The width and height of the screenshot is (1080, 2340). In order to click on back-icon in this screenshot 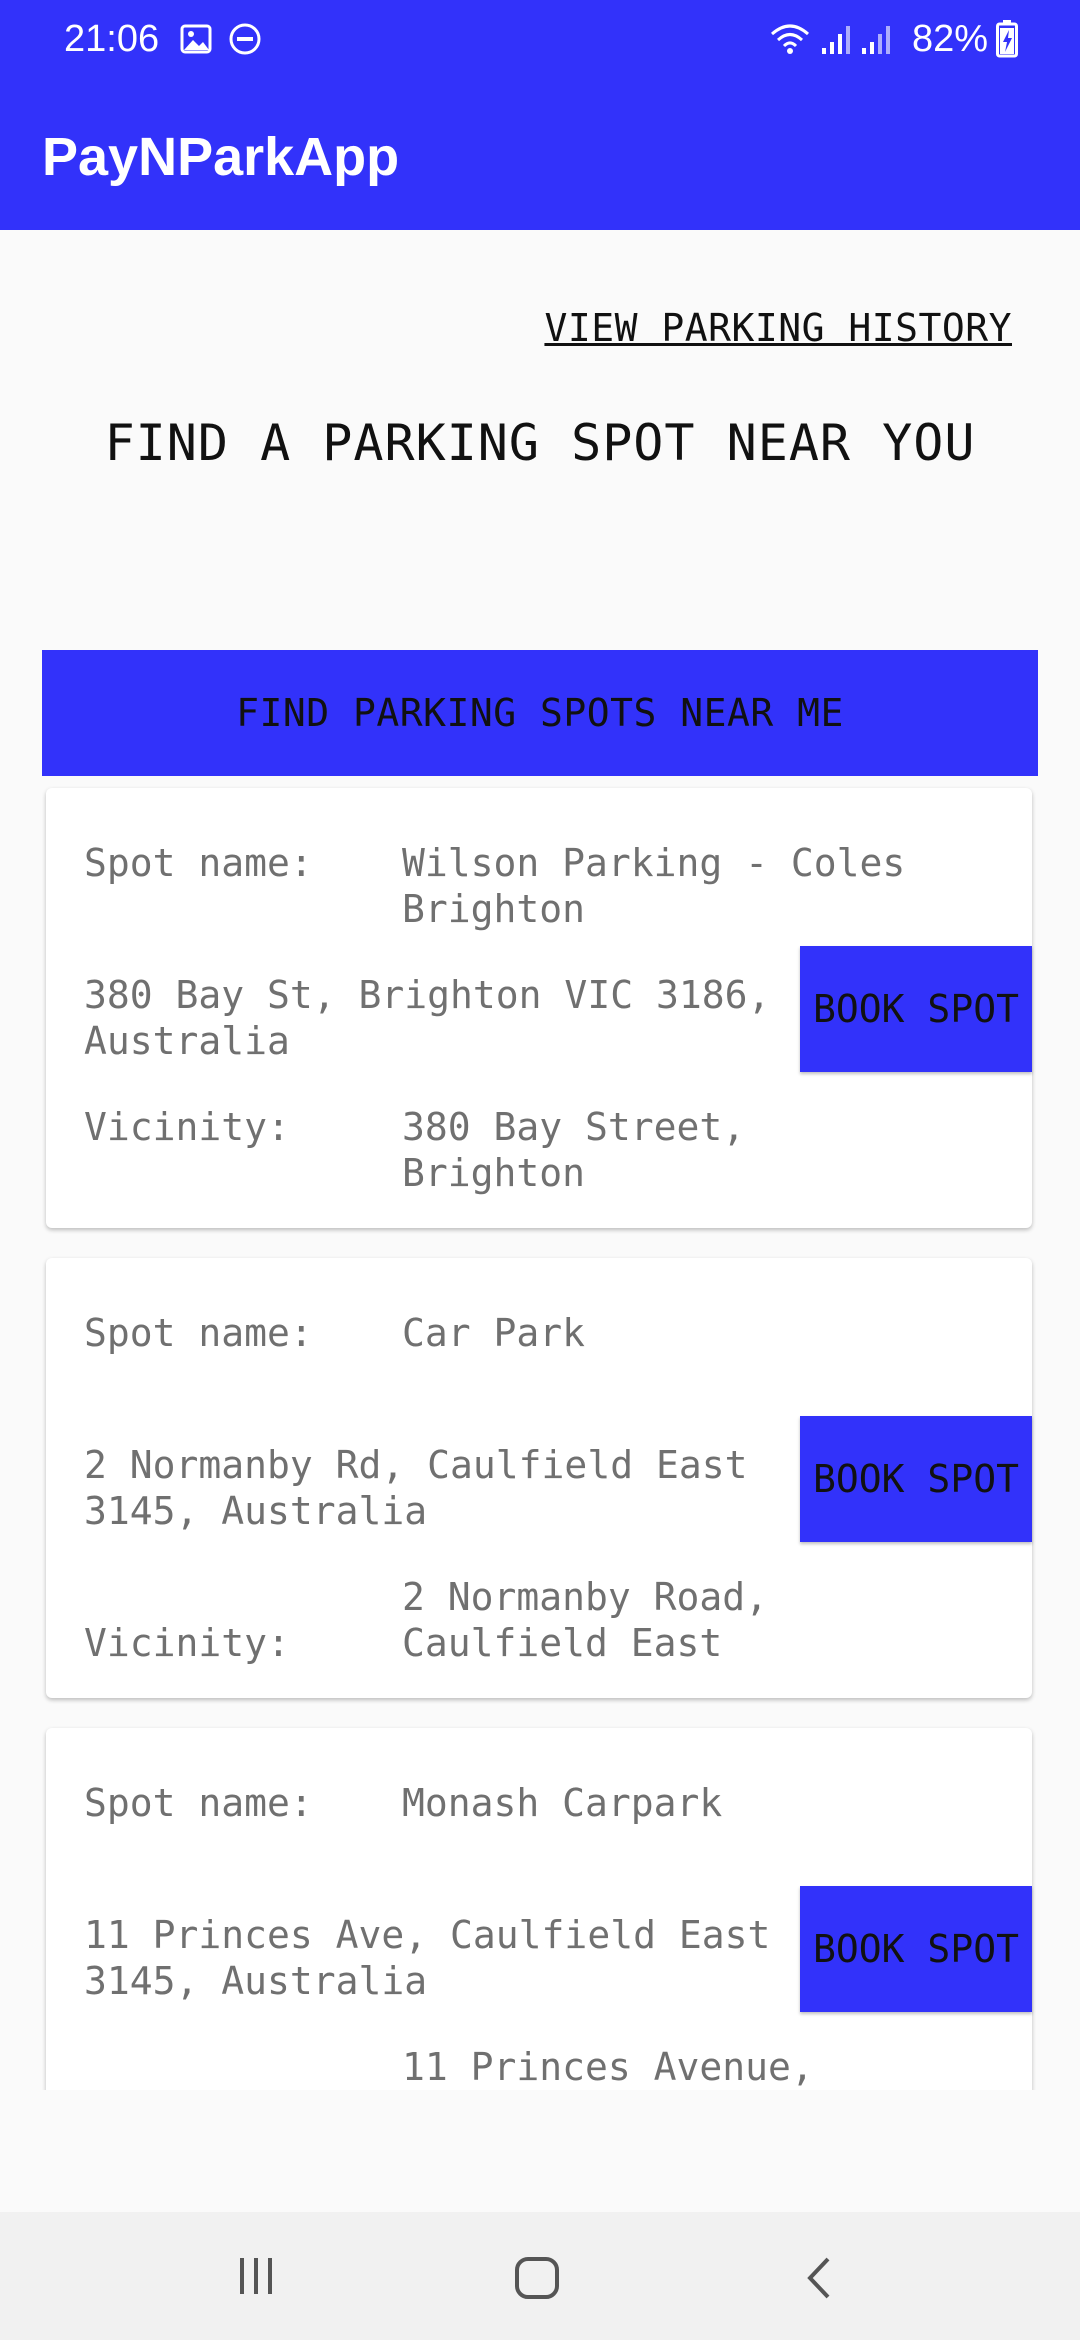, I will do `click(819, 2278)`.